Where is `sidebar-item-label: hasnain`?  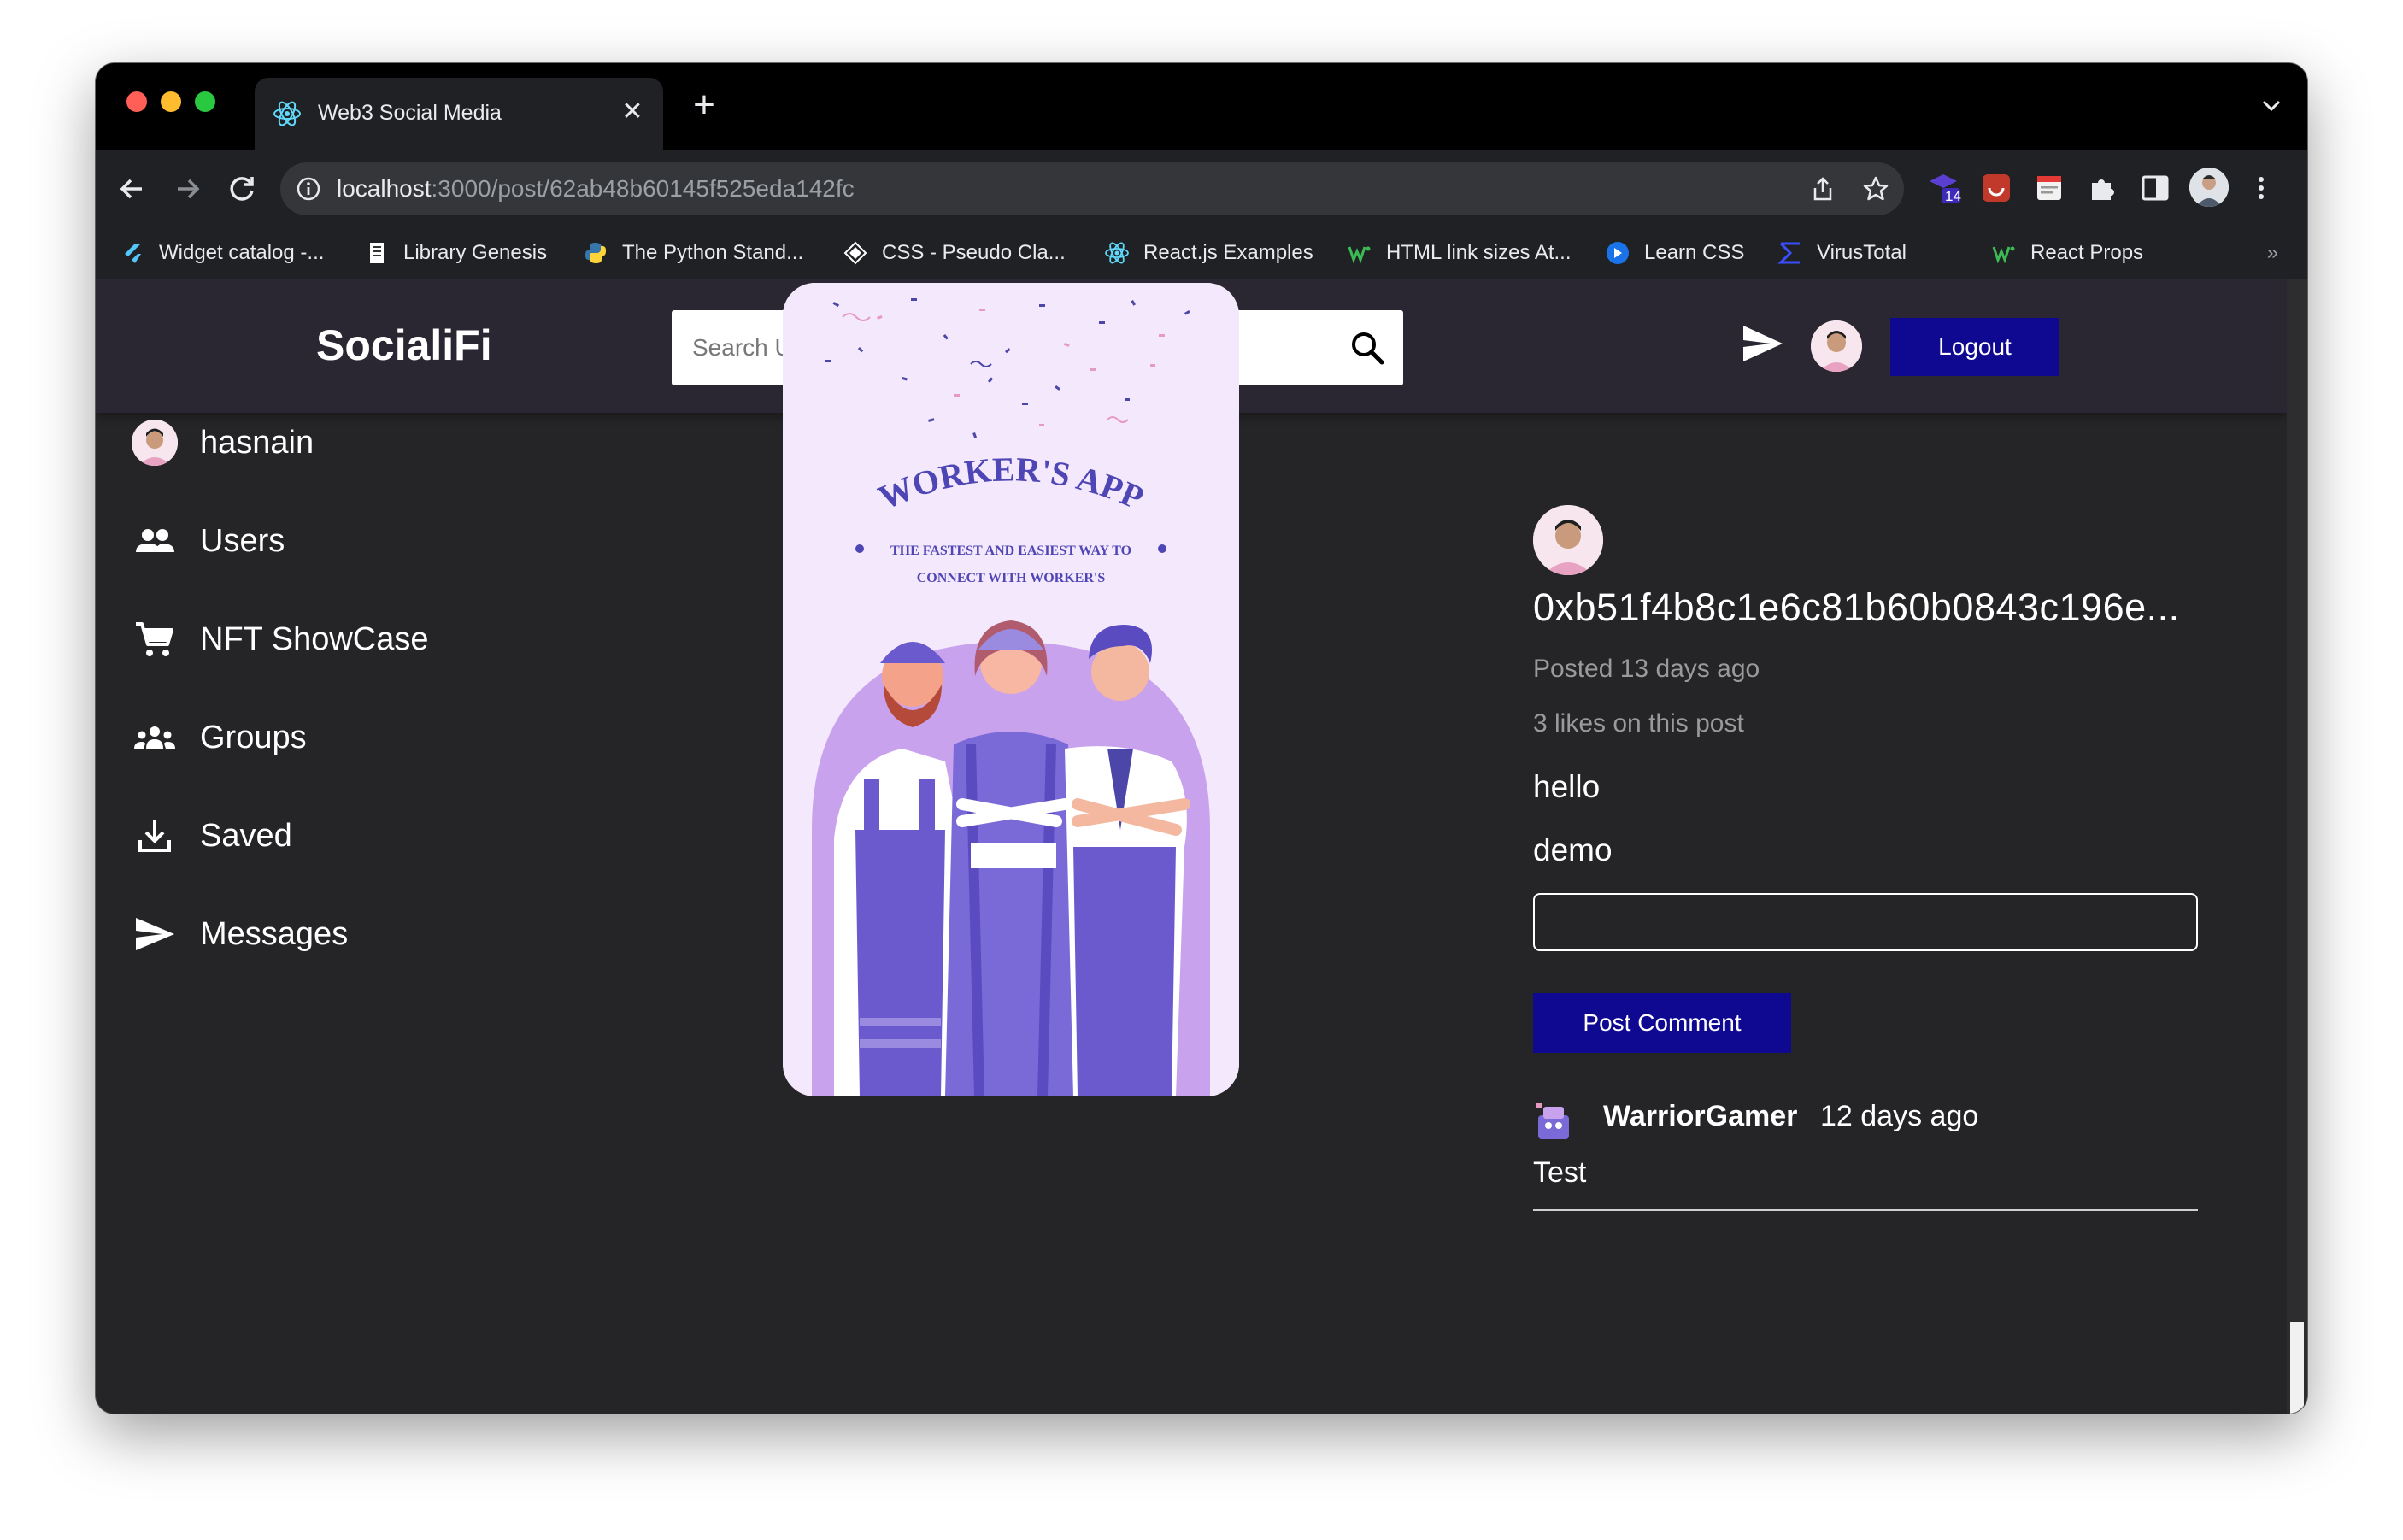 sidebar-item-label: hasnain is located at coordinates (257, 442).